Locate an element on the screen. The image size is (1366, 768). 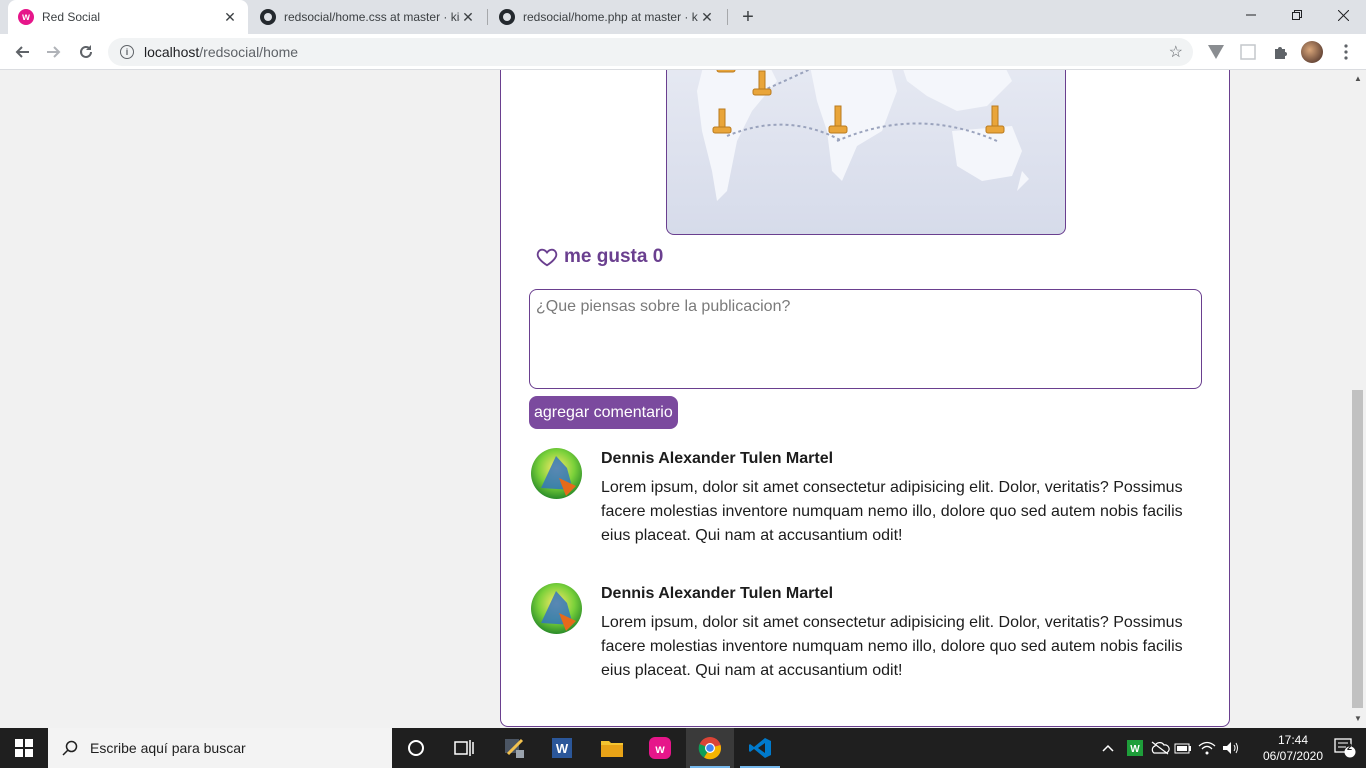
new-tab-button: + is located at coordinates (748, 17).